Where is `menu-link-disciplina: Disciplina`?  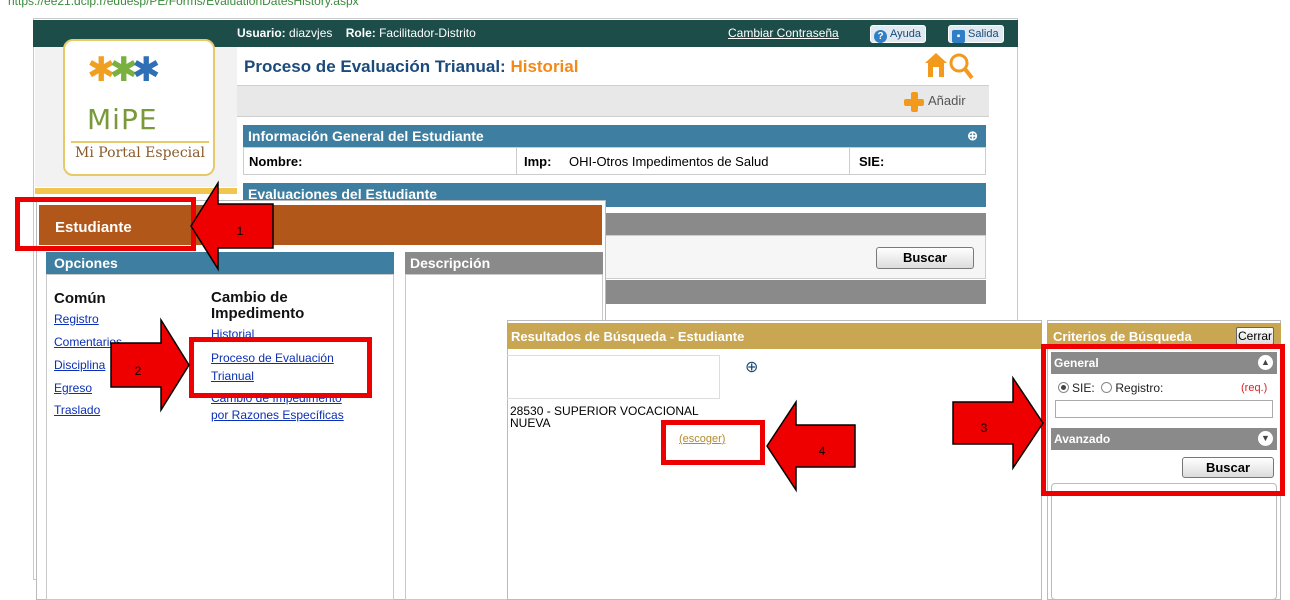
menu-link-disciplina: Disciplina is located at coordinates (79, 365).